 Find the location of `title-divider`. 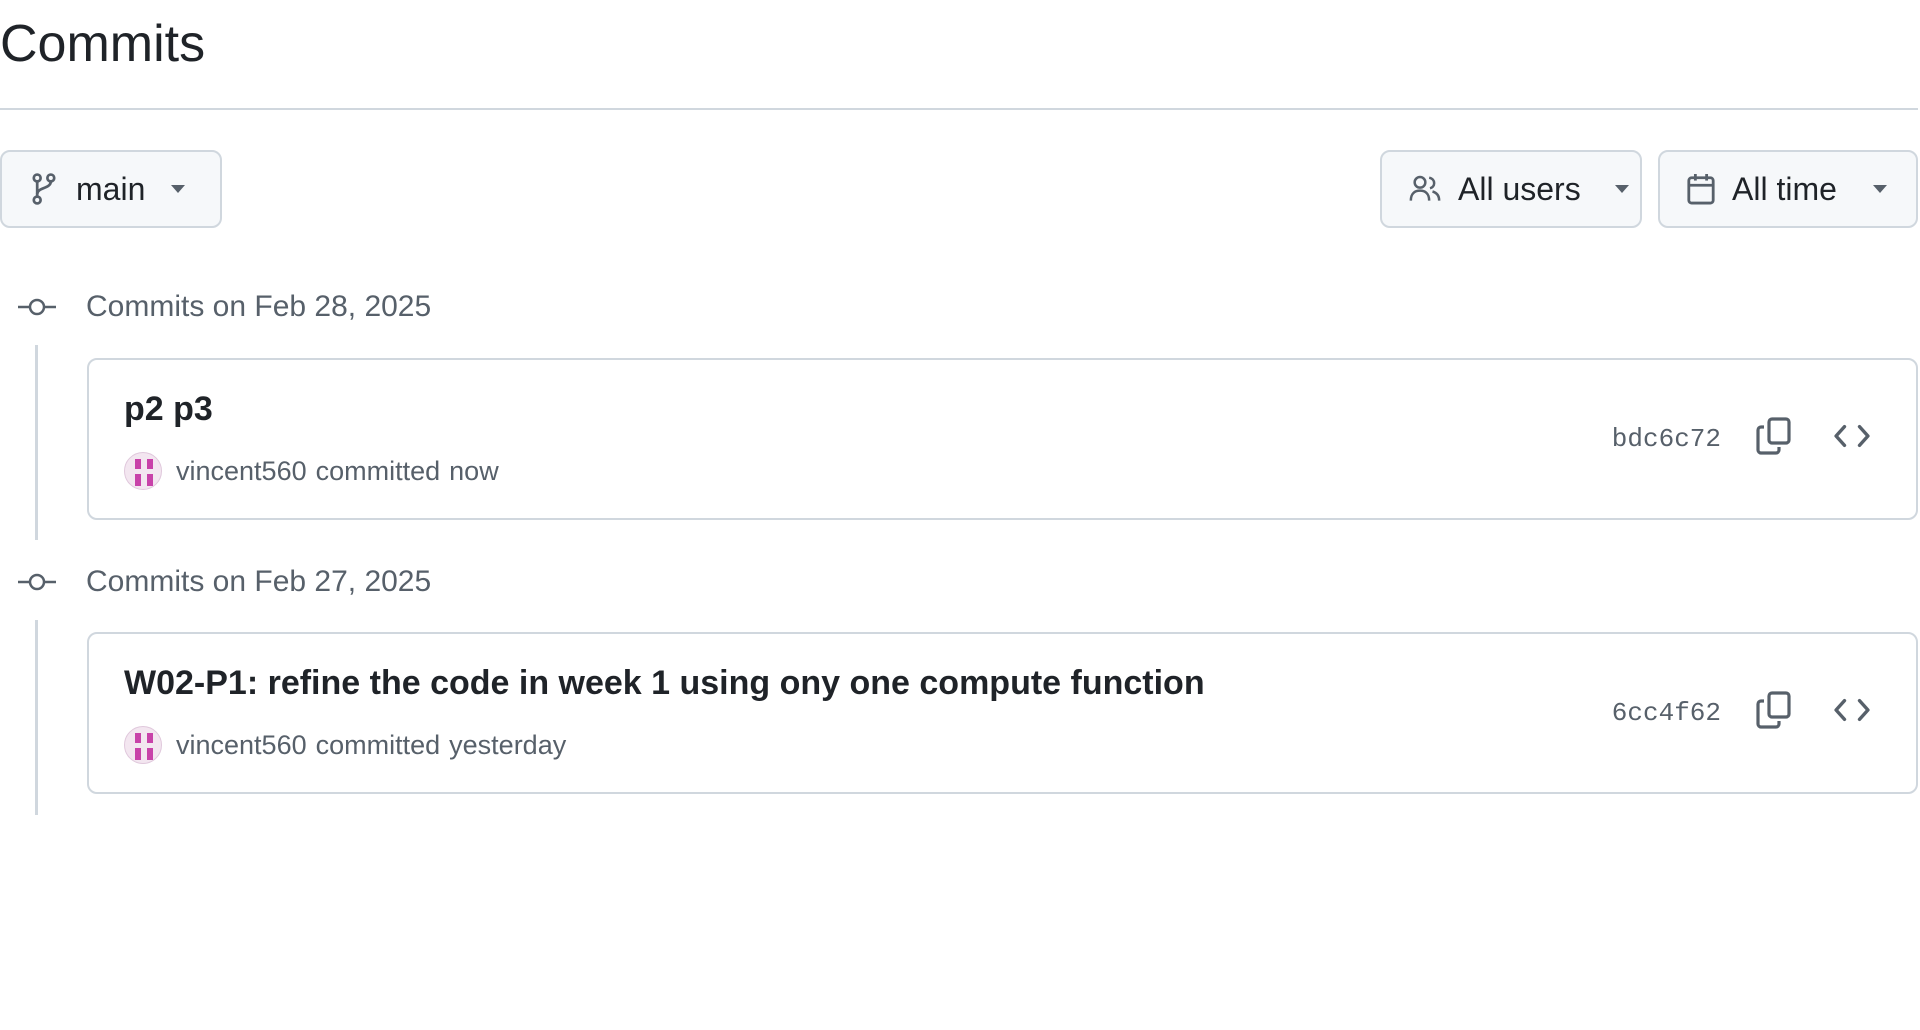

title-divider is located at coordinates (959, 109).